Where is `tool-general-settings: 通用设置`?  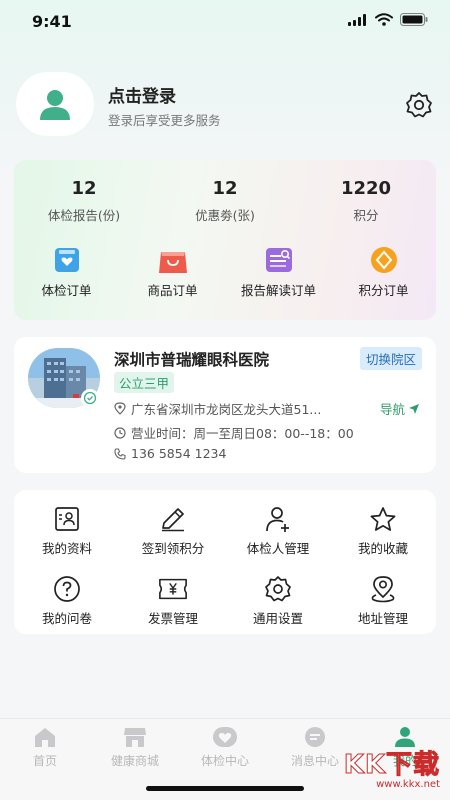 tool-general-settings: 通用设置 is located at coordinates (278, 601).